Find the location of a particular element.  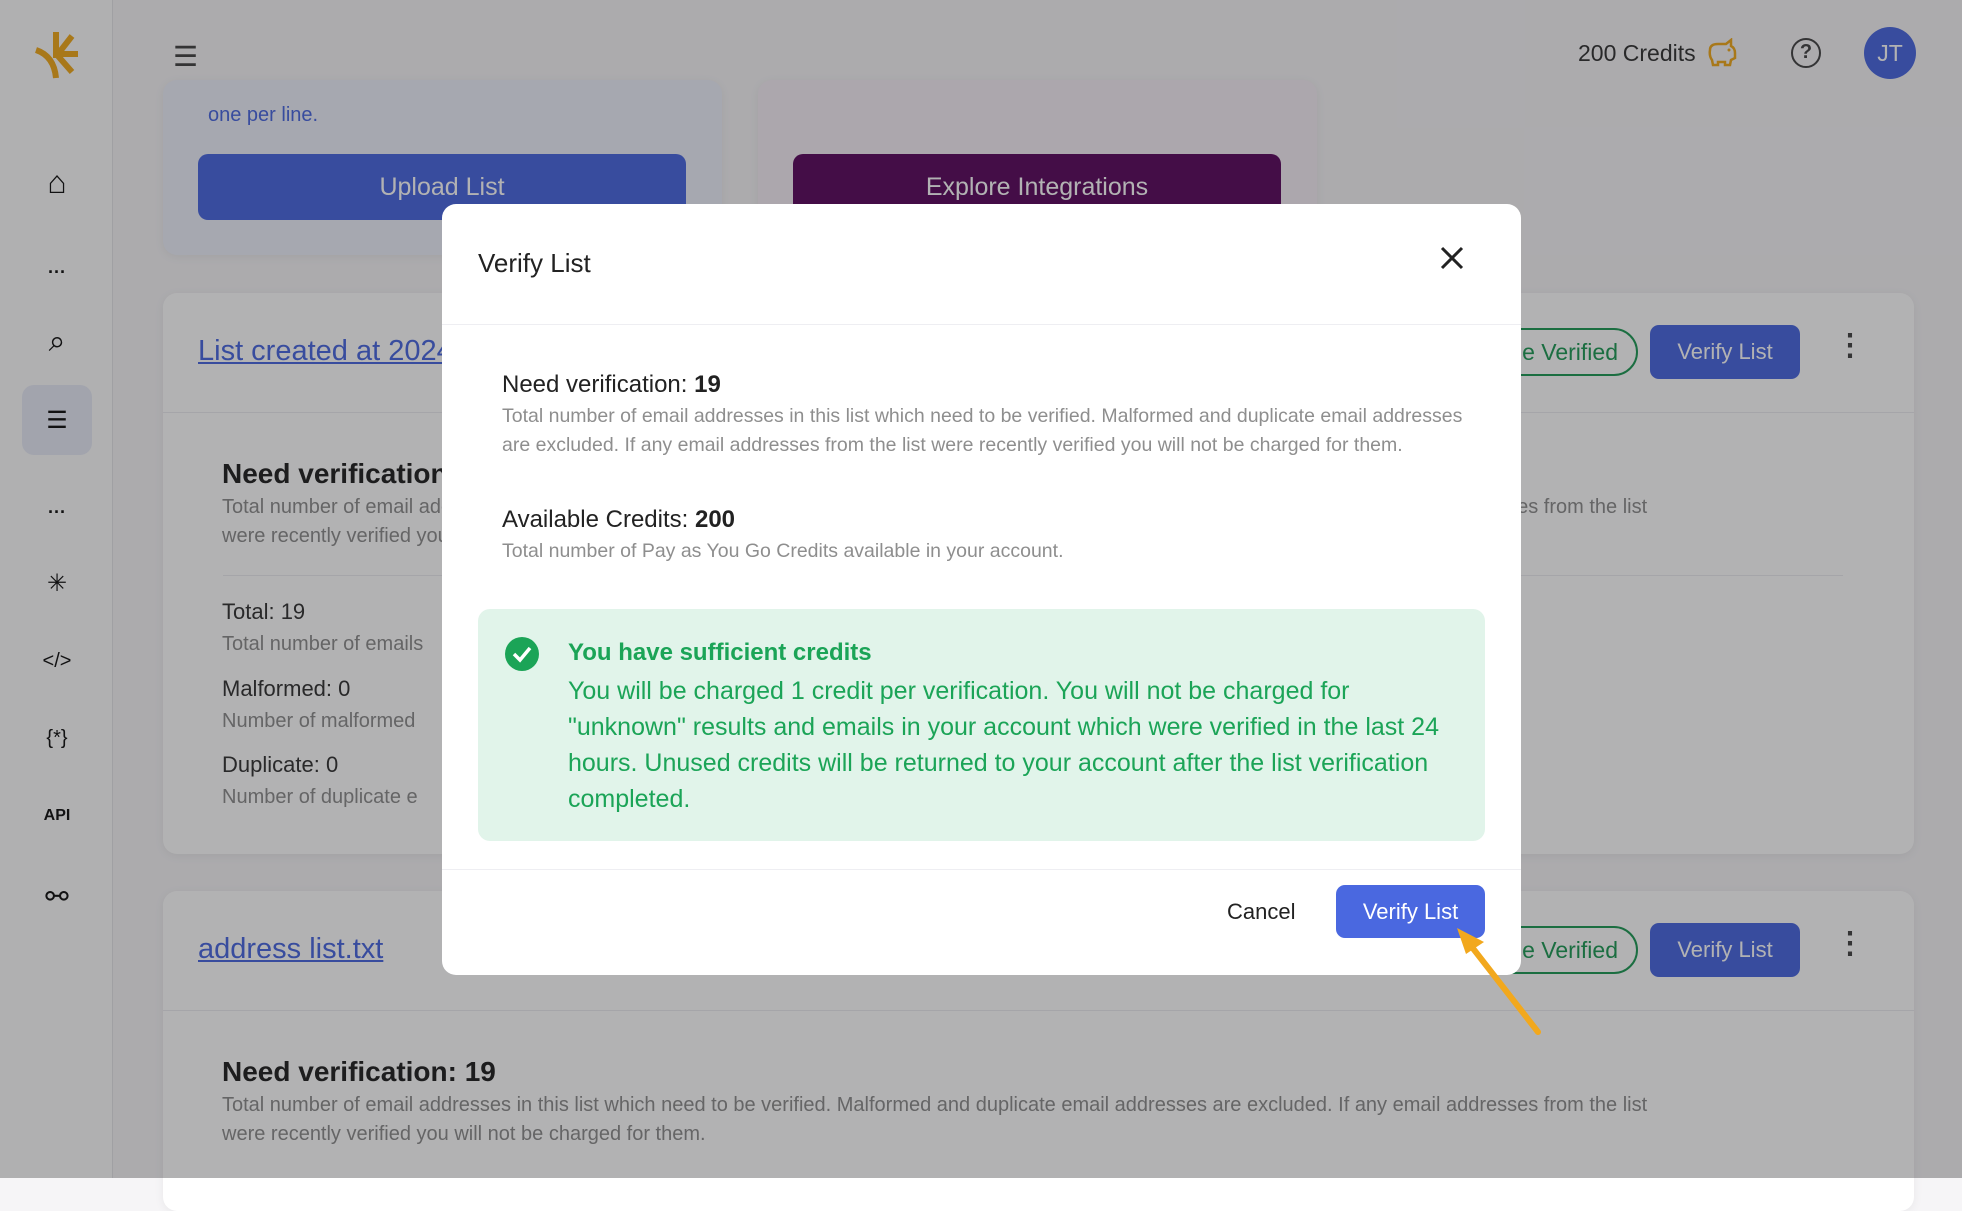

dialog-title: Verify List is located at coordinates (534, 263).